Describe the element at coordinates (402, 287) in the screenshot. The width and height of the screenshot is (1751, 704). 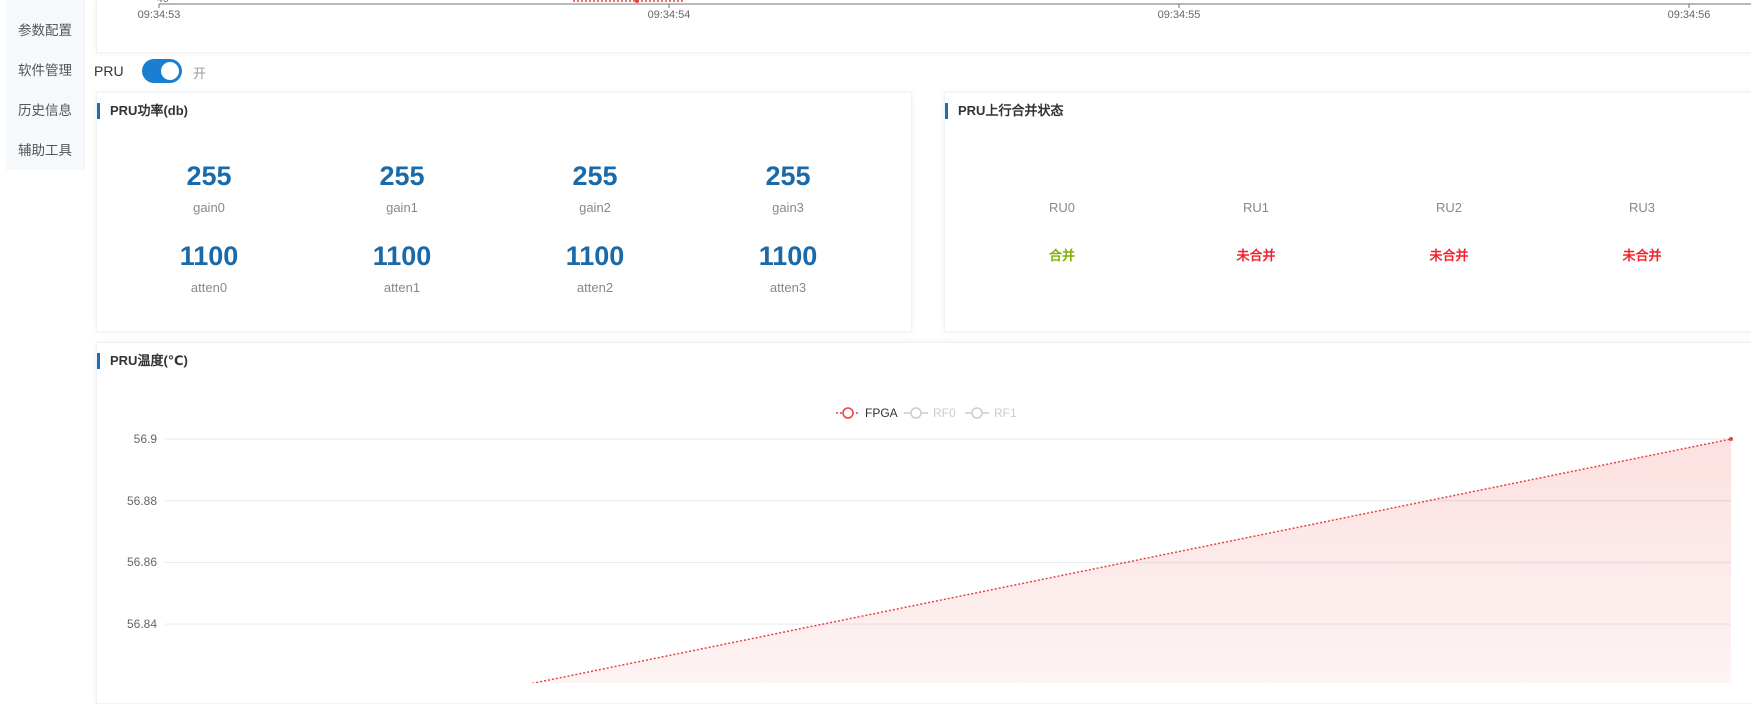
I see `atten-label: atten1` at that location.